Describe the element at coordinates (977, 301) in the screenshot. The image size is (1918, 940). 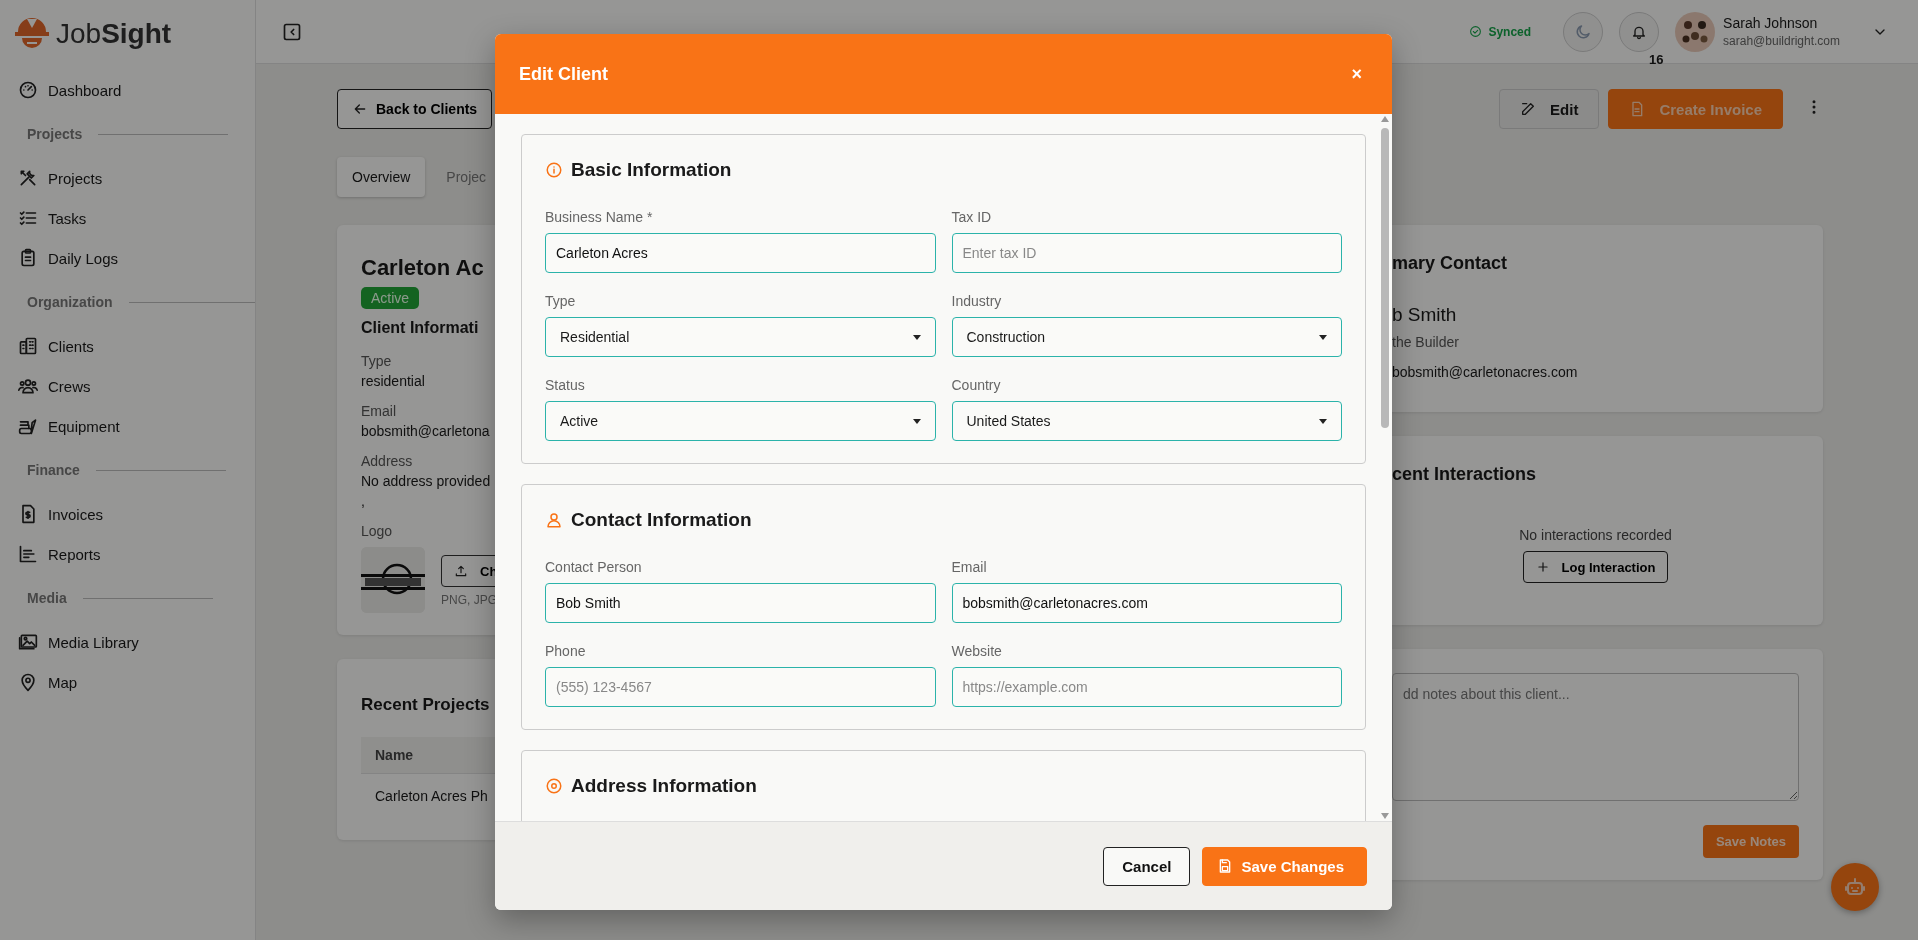
I see `field-label: Industry` at that location.